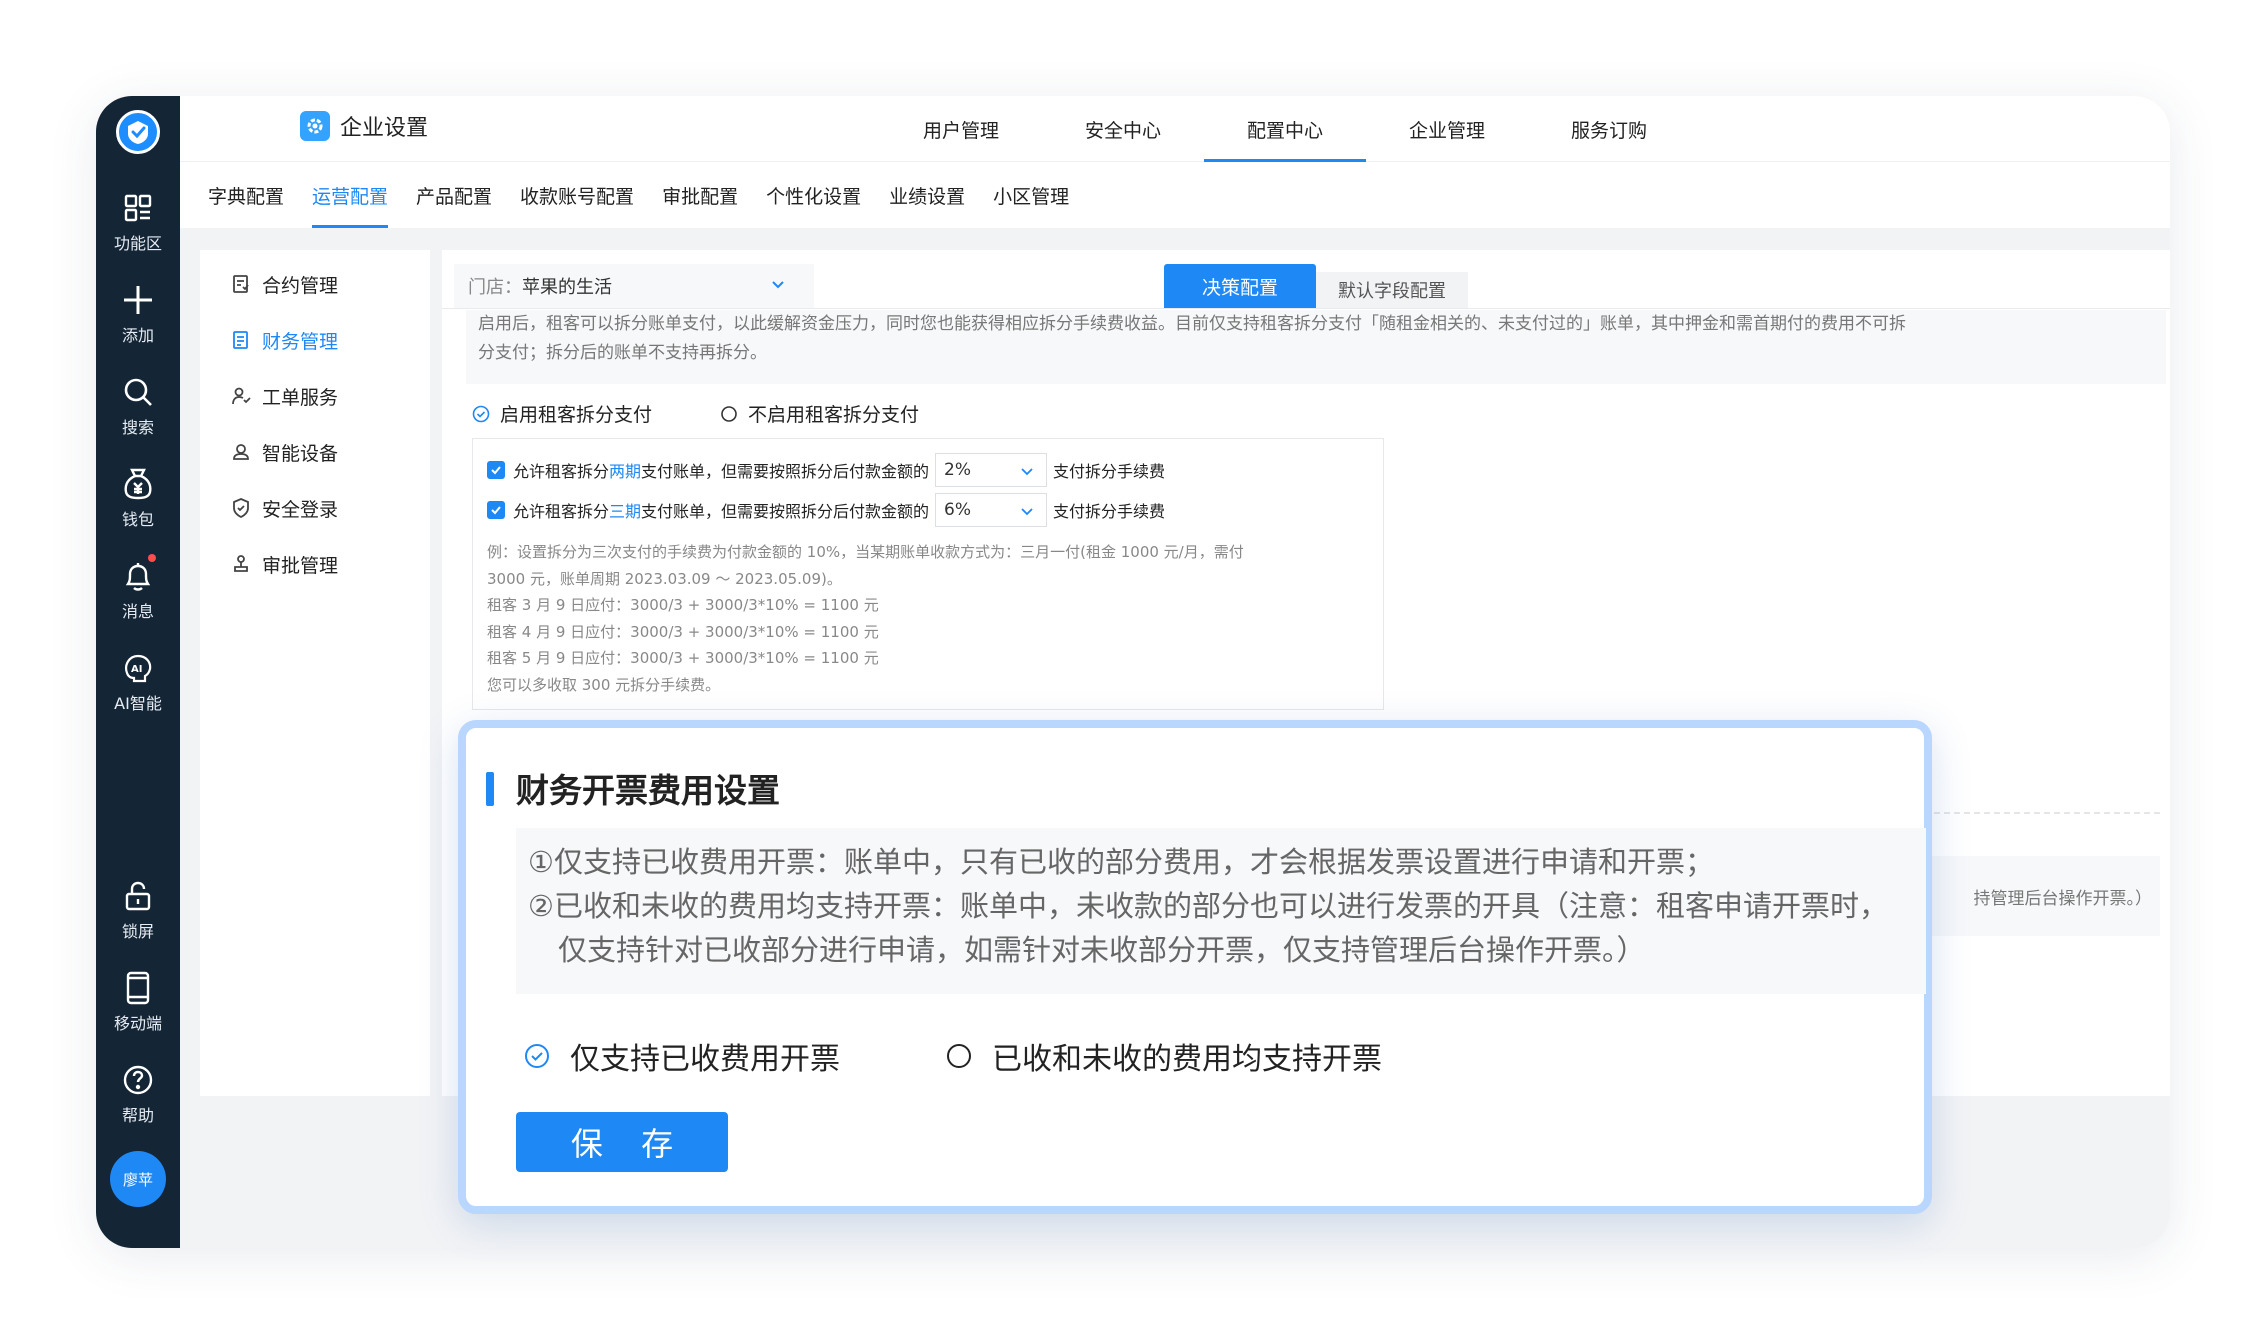 The height and width of the screenshot is (1344, 2262). I want to click on store-select: 门店： 苹果的生活, so click(634, 286).